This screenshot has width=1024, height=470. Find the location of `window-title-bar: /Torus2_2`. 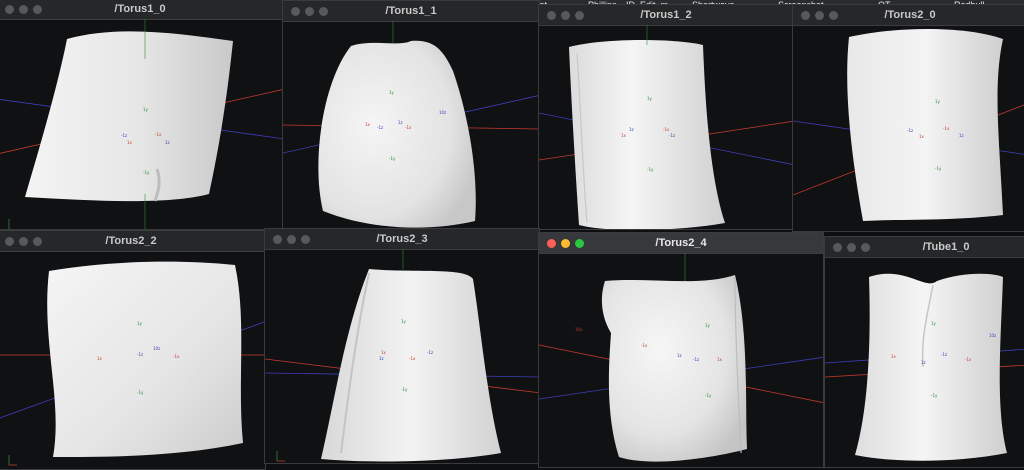

window-title-bar: /Torus2_2 is located at coordinates (132, 241).